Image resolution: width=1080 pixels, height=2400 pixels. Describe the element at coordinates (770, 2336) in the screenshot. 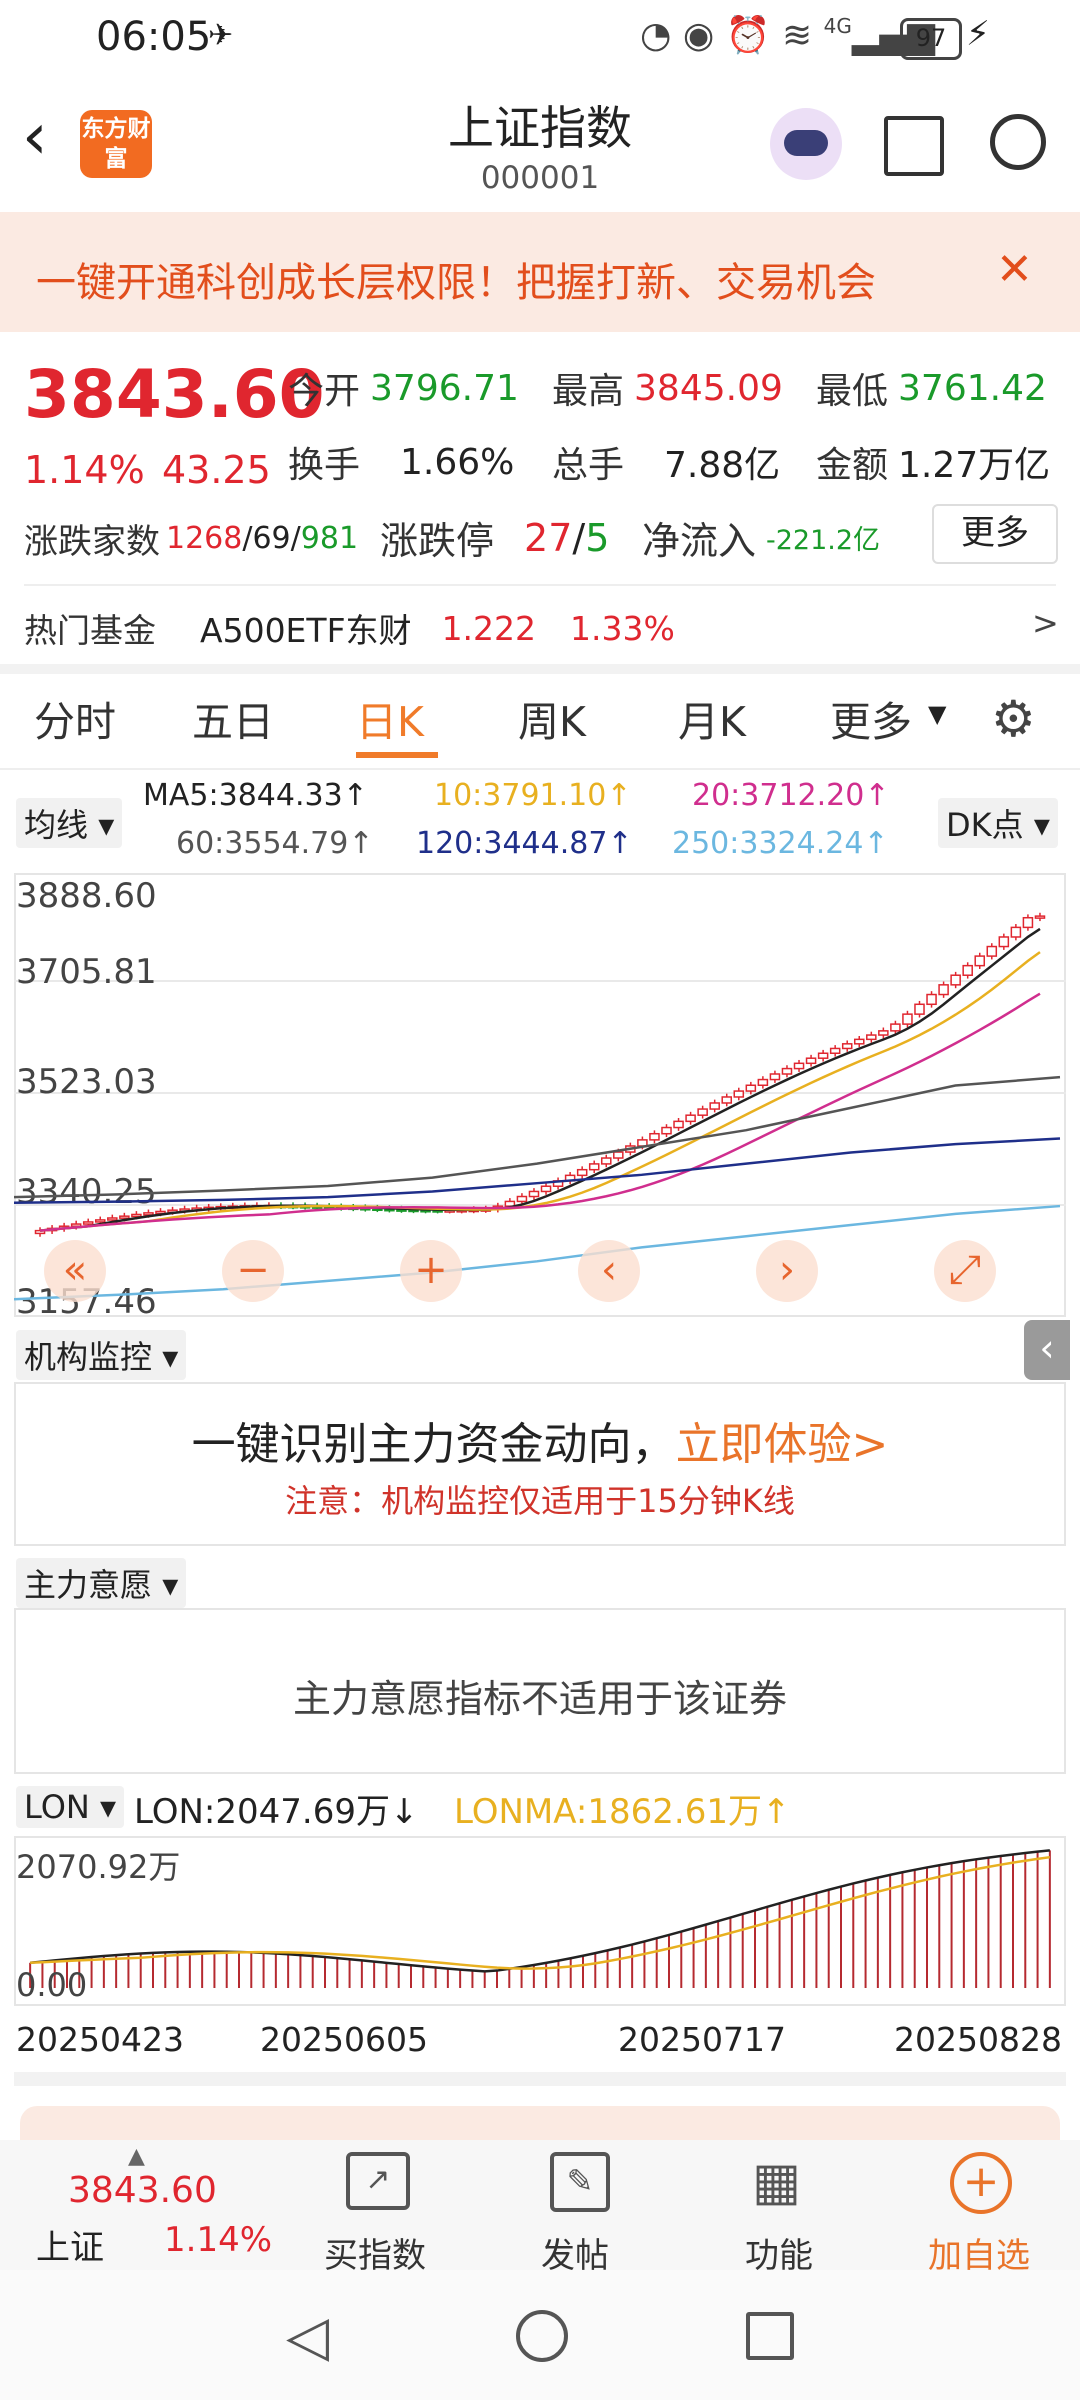

I see `nav-recent-icon` at that location.